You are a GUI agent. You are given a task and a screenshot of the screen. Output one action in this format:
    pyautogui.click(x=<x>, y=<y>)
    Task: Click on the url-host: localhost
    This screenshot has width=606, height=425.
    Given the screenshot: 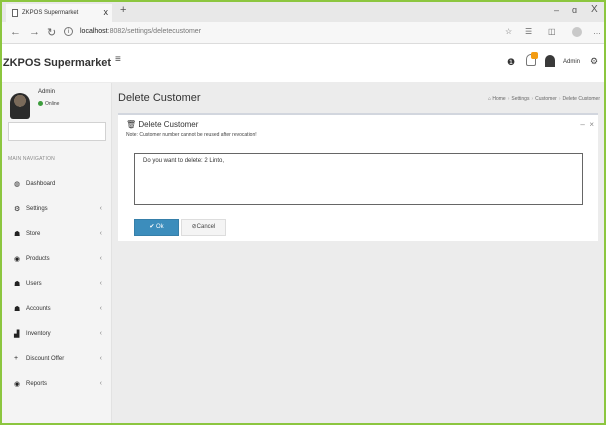 What is the action you would take?
    pyautogui.click(x=94, y=31)
    